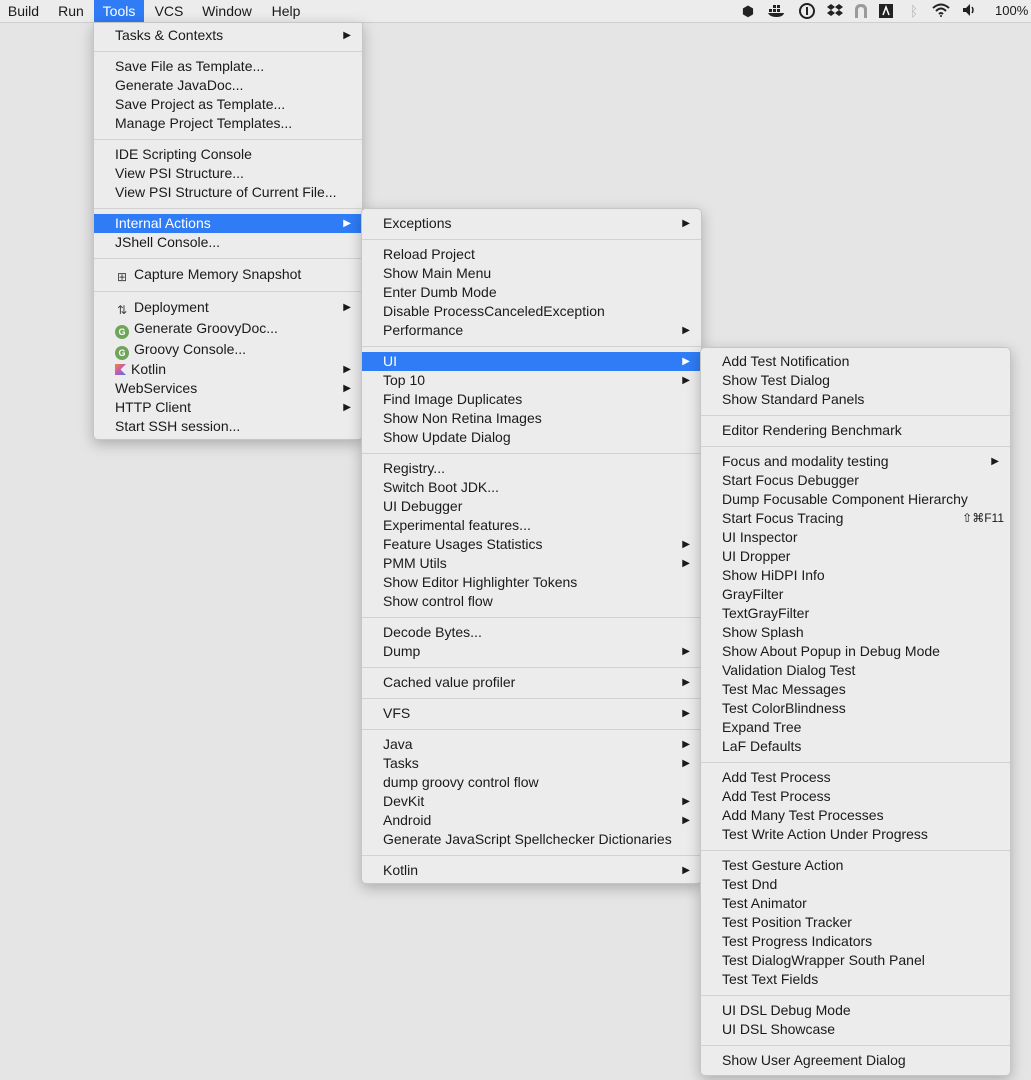 The image size is (1031, 1080). Describe the element at coordinates (855, 461) in the screenshot. I see `menu-item-focus-modality-testing: Focus and modality testing ▶` at that location.